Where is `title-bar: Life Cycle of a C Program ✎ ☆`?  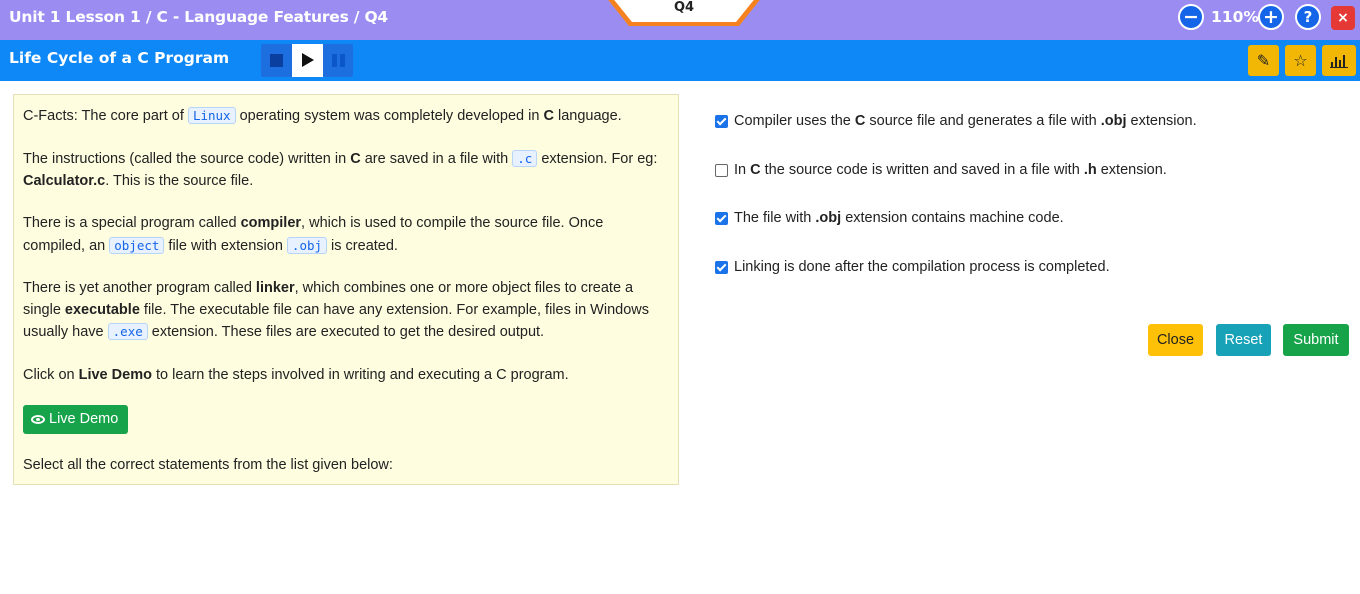
title-bar: Life Cycle of a C Program ✎ ☆ is located at coordinates (680, 60).